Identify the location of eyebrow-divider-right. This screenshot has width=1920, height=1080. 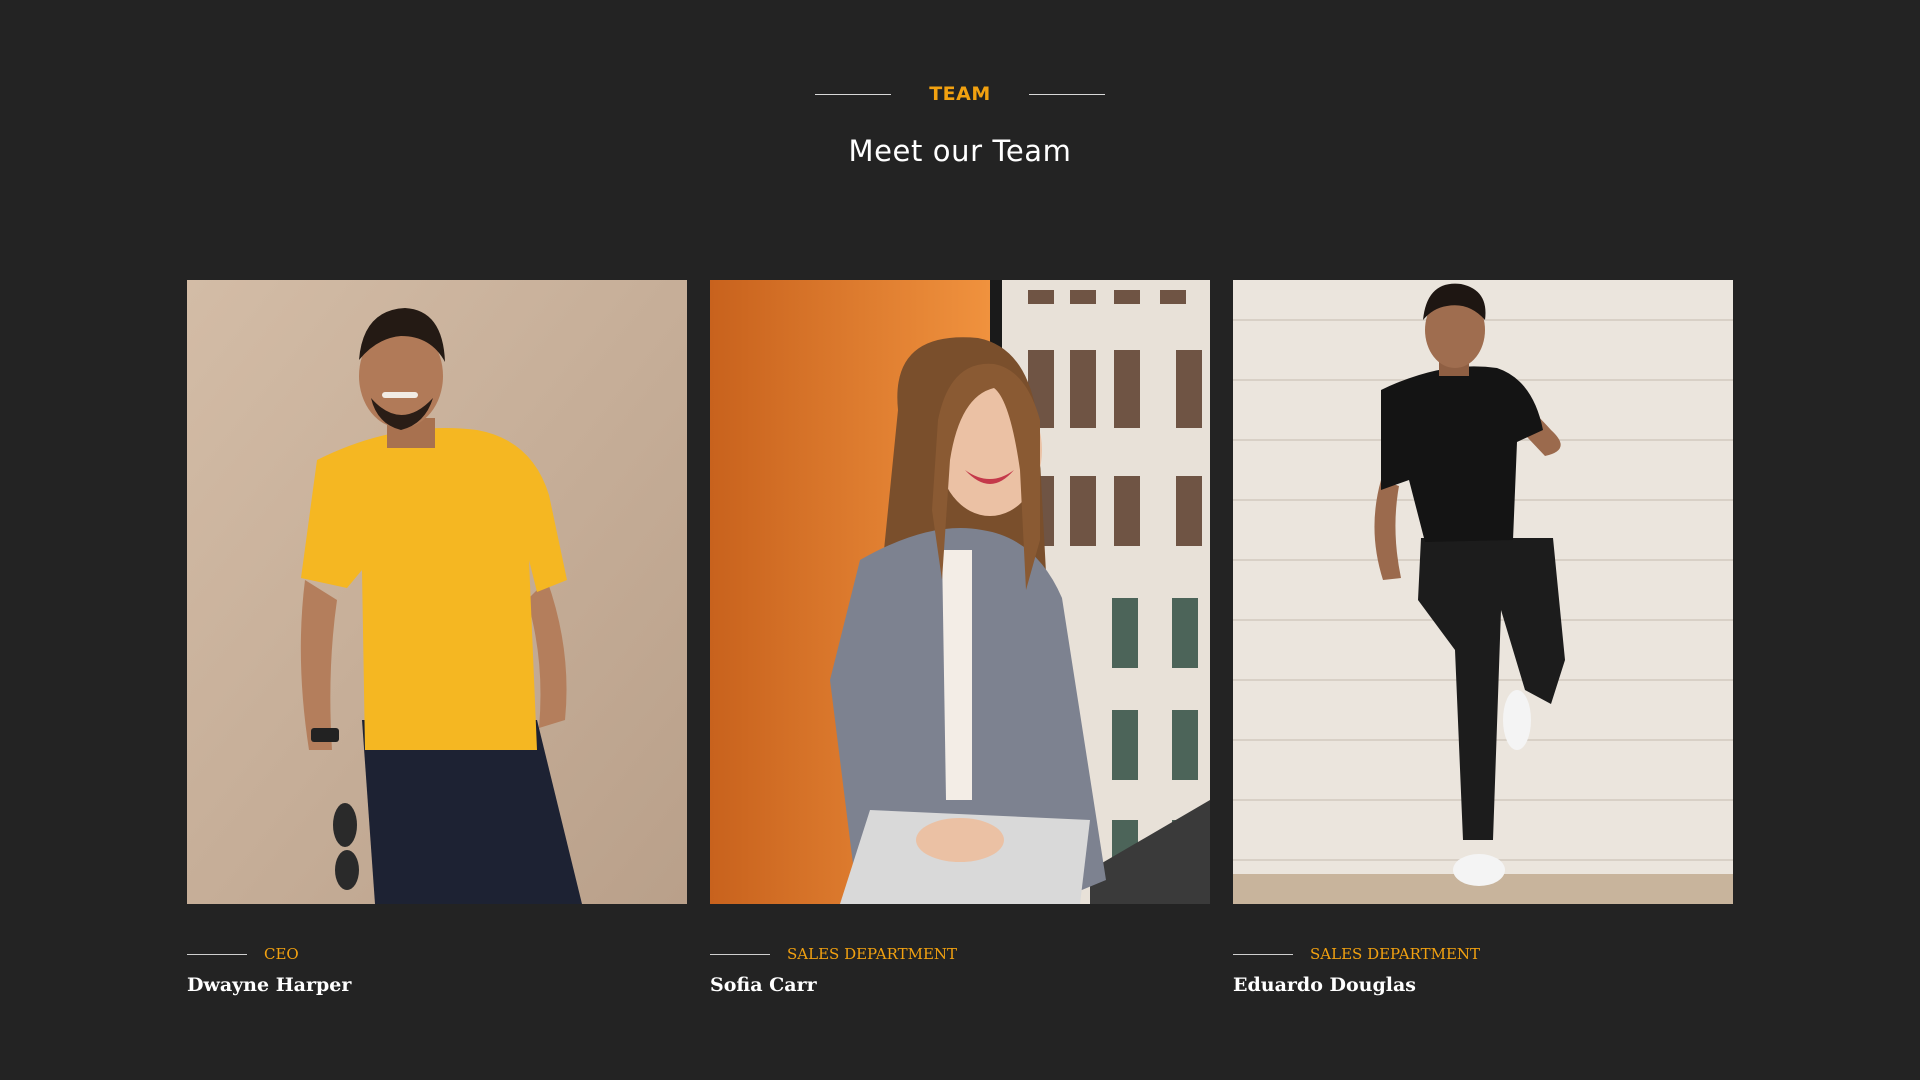
(1066, 94).